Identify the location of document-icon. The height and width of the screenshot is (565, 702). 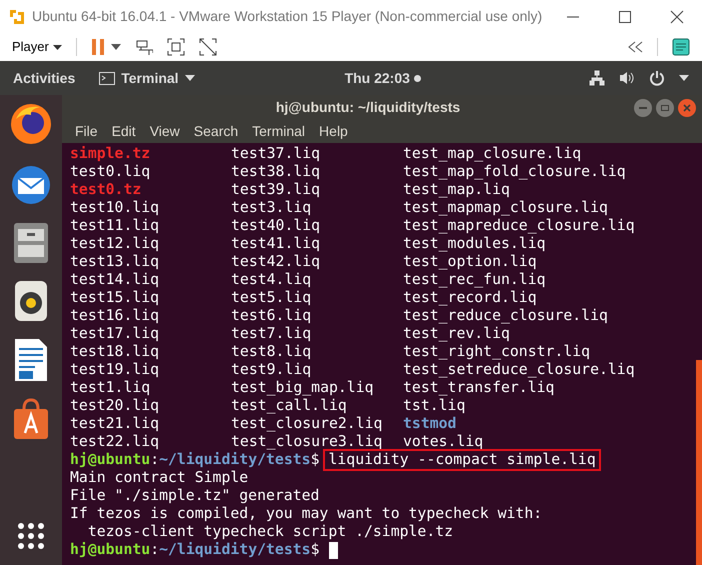
(31, 360).